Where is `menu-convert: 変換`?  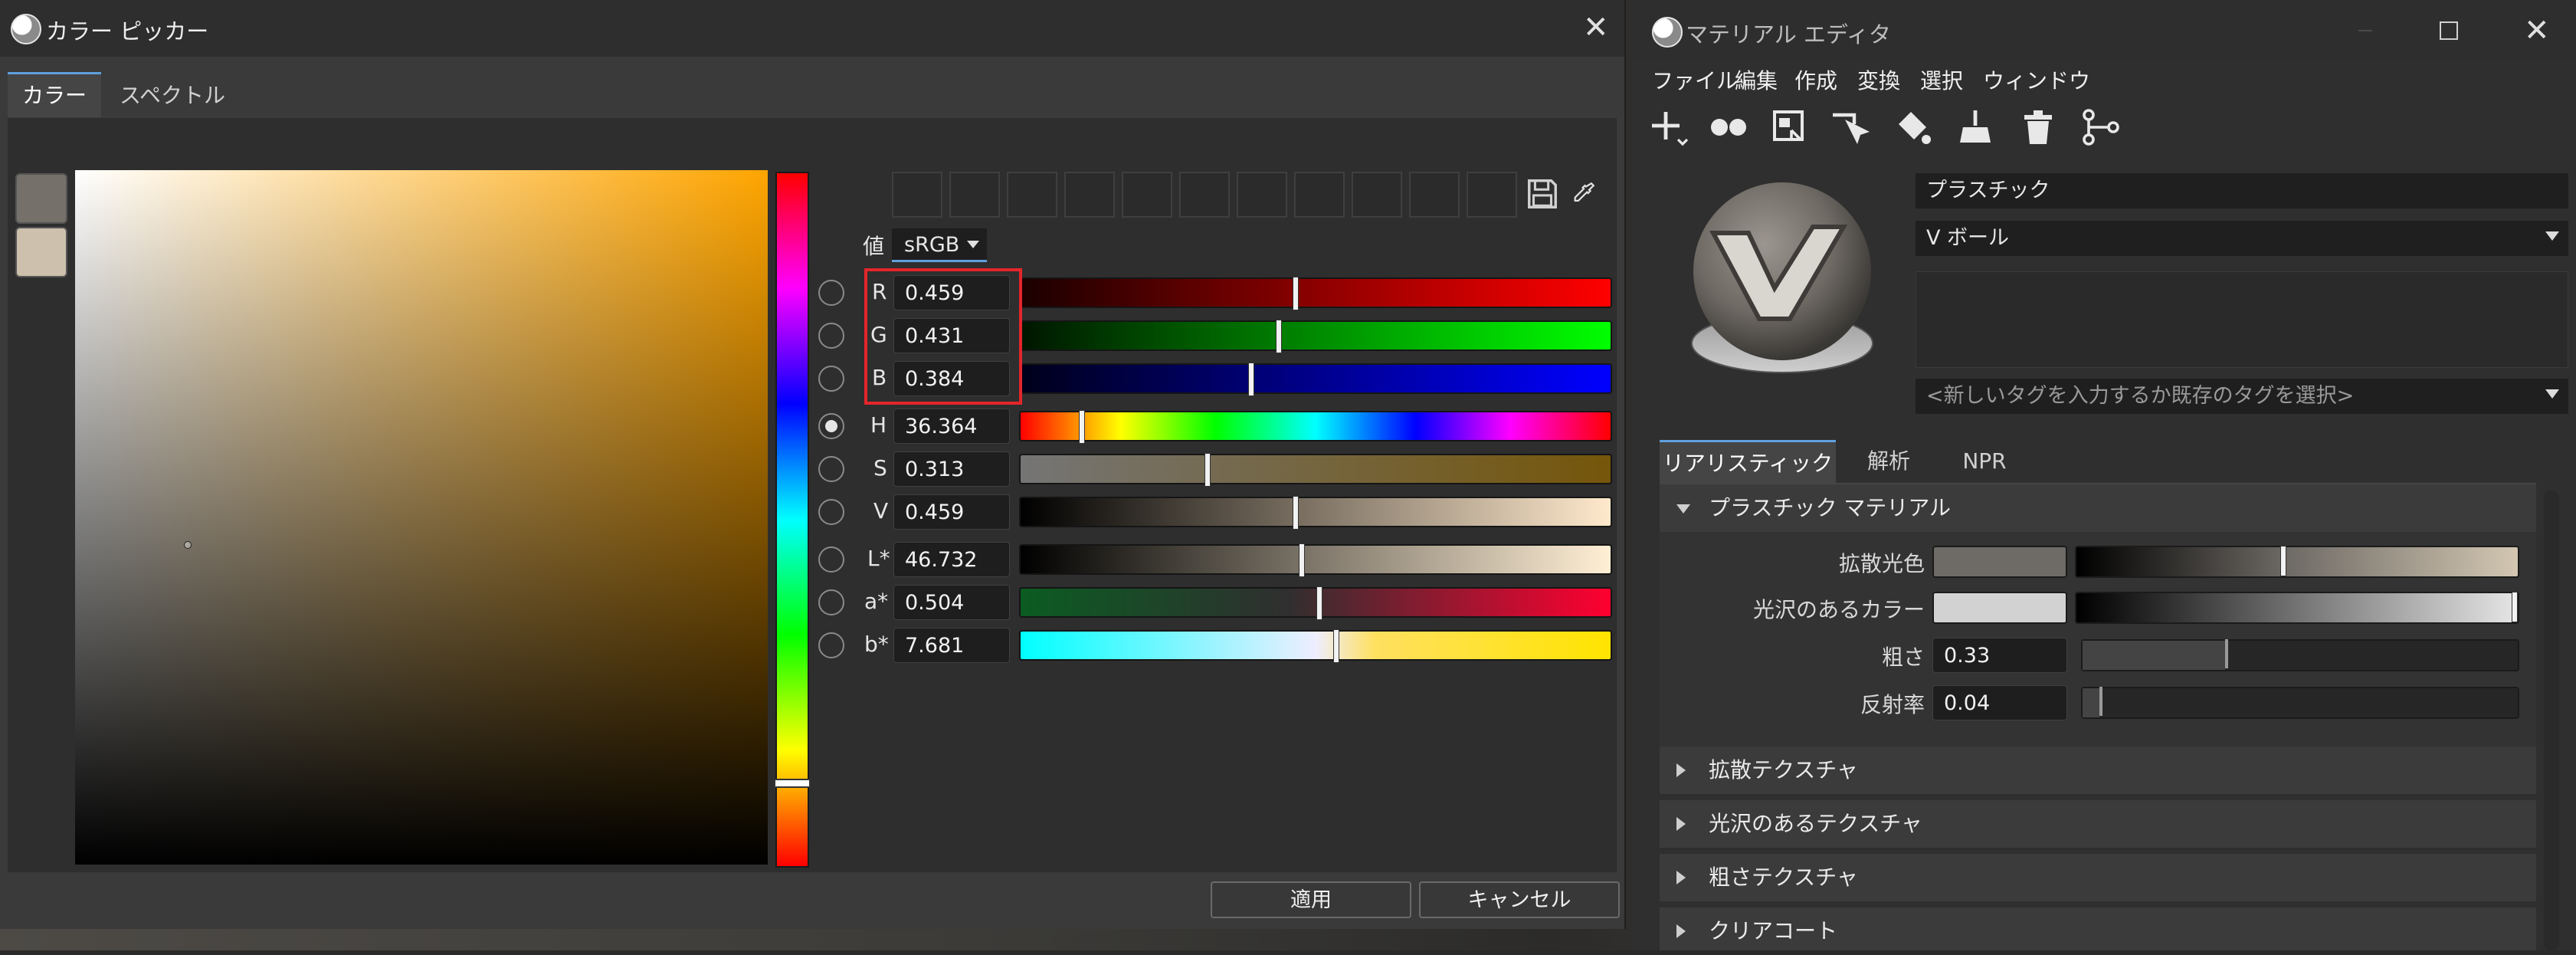
menu-convert: 変換 is located at coordinates (1879, 80).